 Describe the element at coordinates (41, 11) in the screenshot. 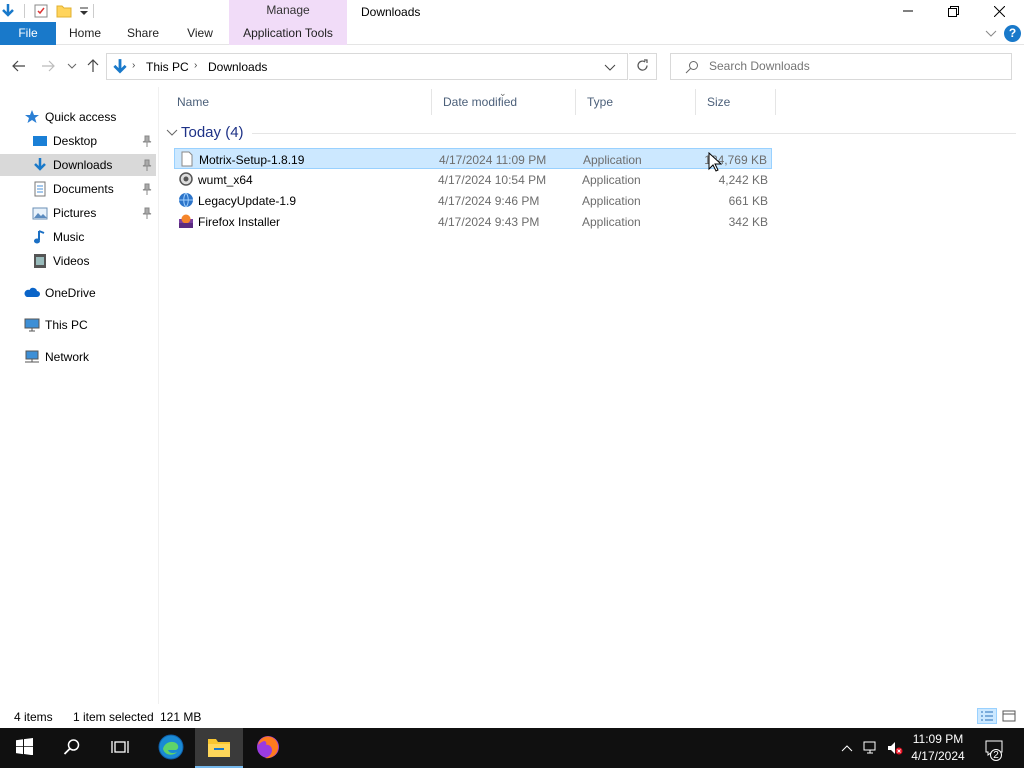

I see `properties-icon` at that location.